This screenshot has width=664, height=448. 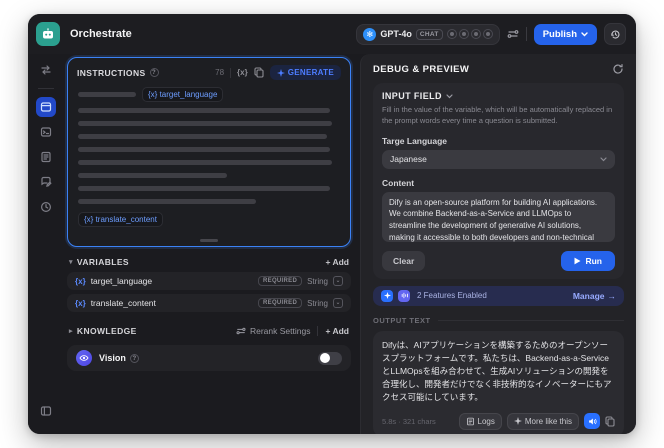 What do you see at coordinates (280, 72) in the screenshot?
I see `sparkle-icon` at bounding box center [280, 72].